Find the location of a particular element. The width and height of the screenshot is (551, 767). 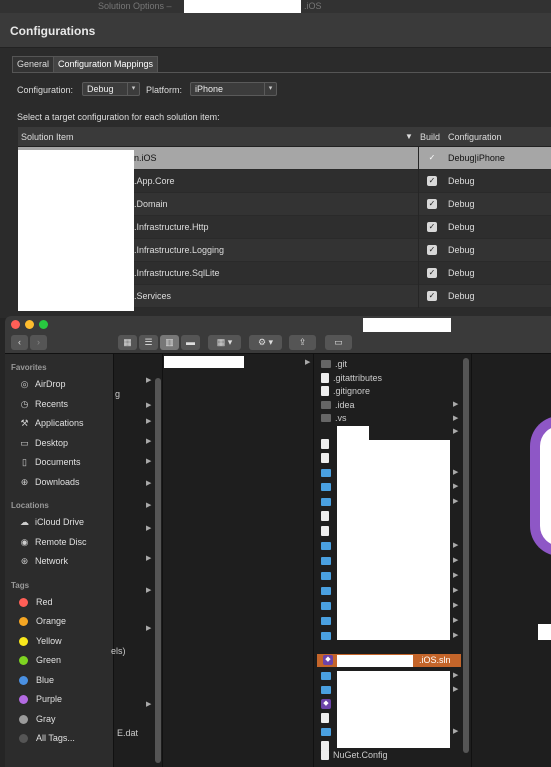

column-header-configuration: Configuration is located at coordinates (475, 137).